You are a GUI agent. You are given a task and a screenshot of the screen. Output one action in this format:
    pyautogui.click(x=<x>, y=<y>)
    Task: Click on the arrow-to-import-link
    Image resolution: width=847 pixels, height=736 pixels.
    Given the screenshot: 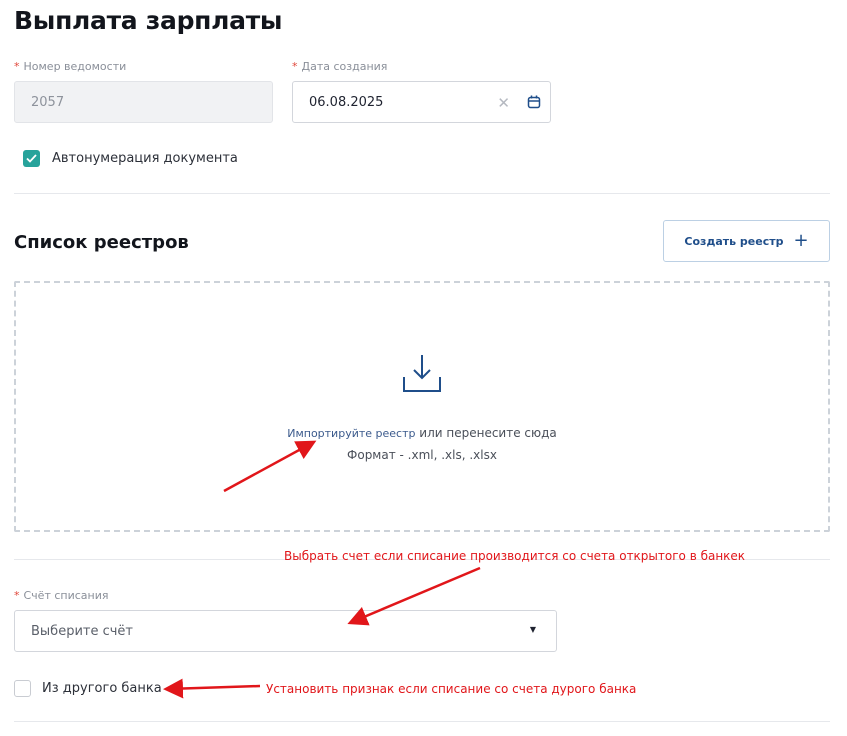 What is the action you would take?
    pyautogui.click(x=270, y=466)
    